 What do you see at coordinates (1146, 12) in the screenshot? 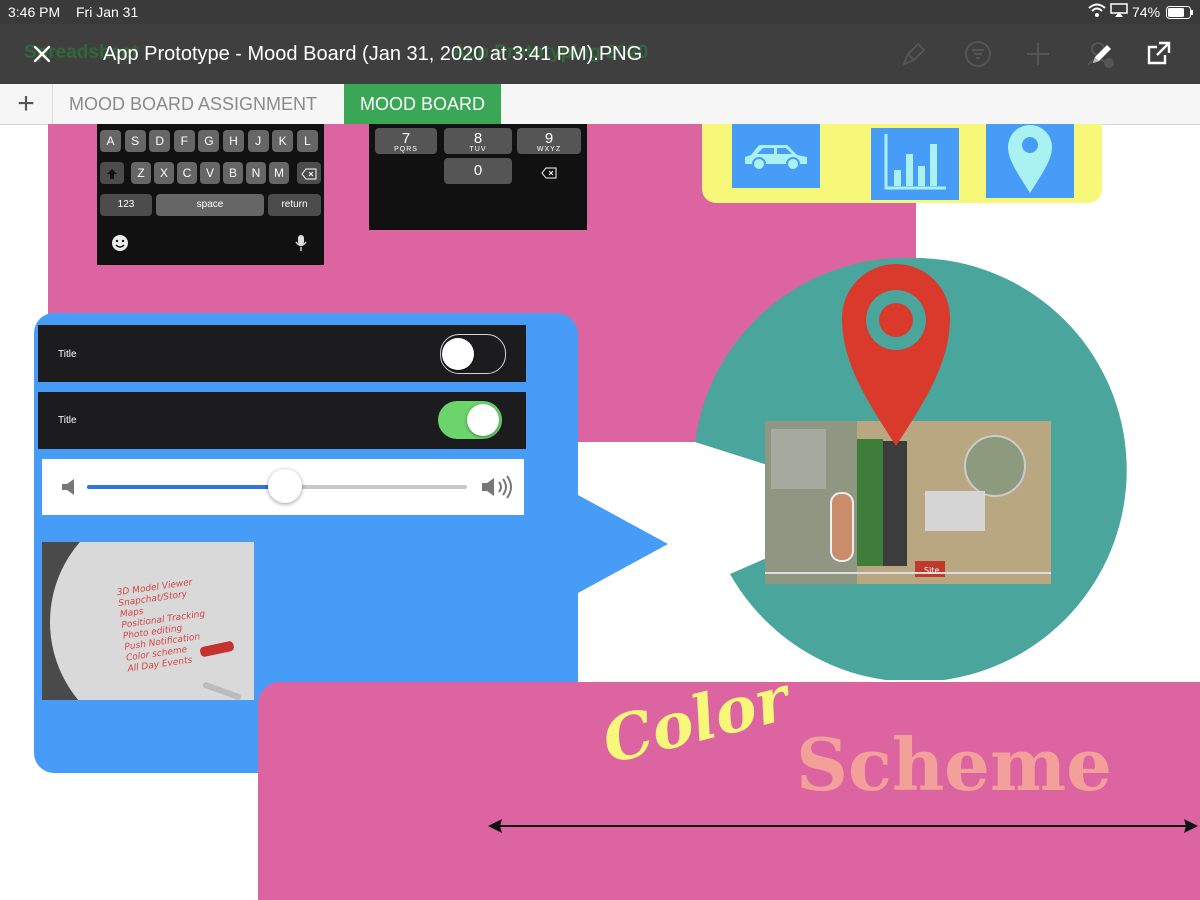
I see `battery-percent: 74%` at bounding box center [1146, 12].